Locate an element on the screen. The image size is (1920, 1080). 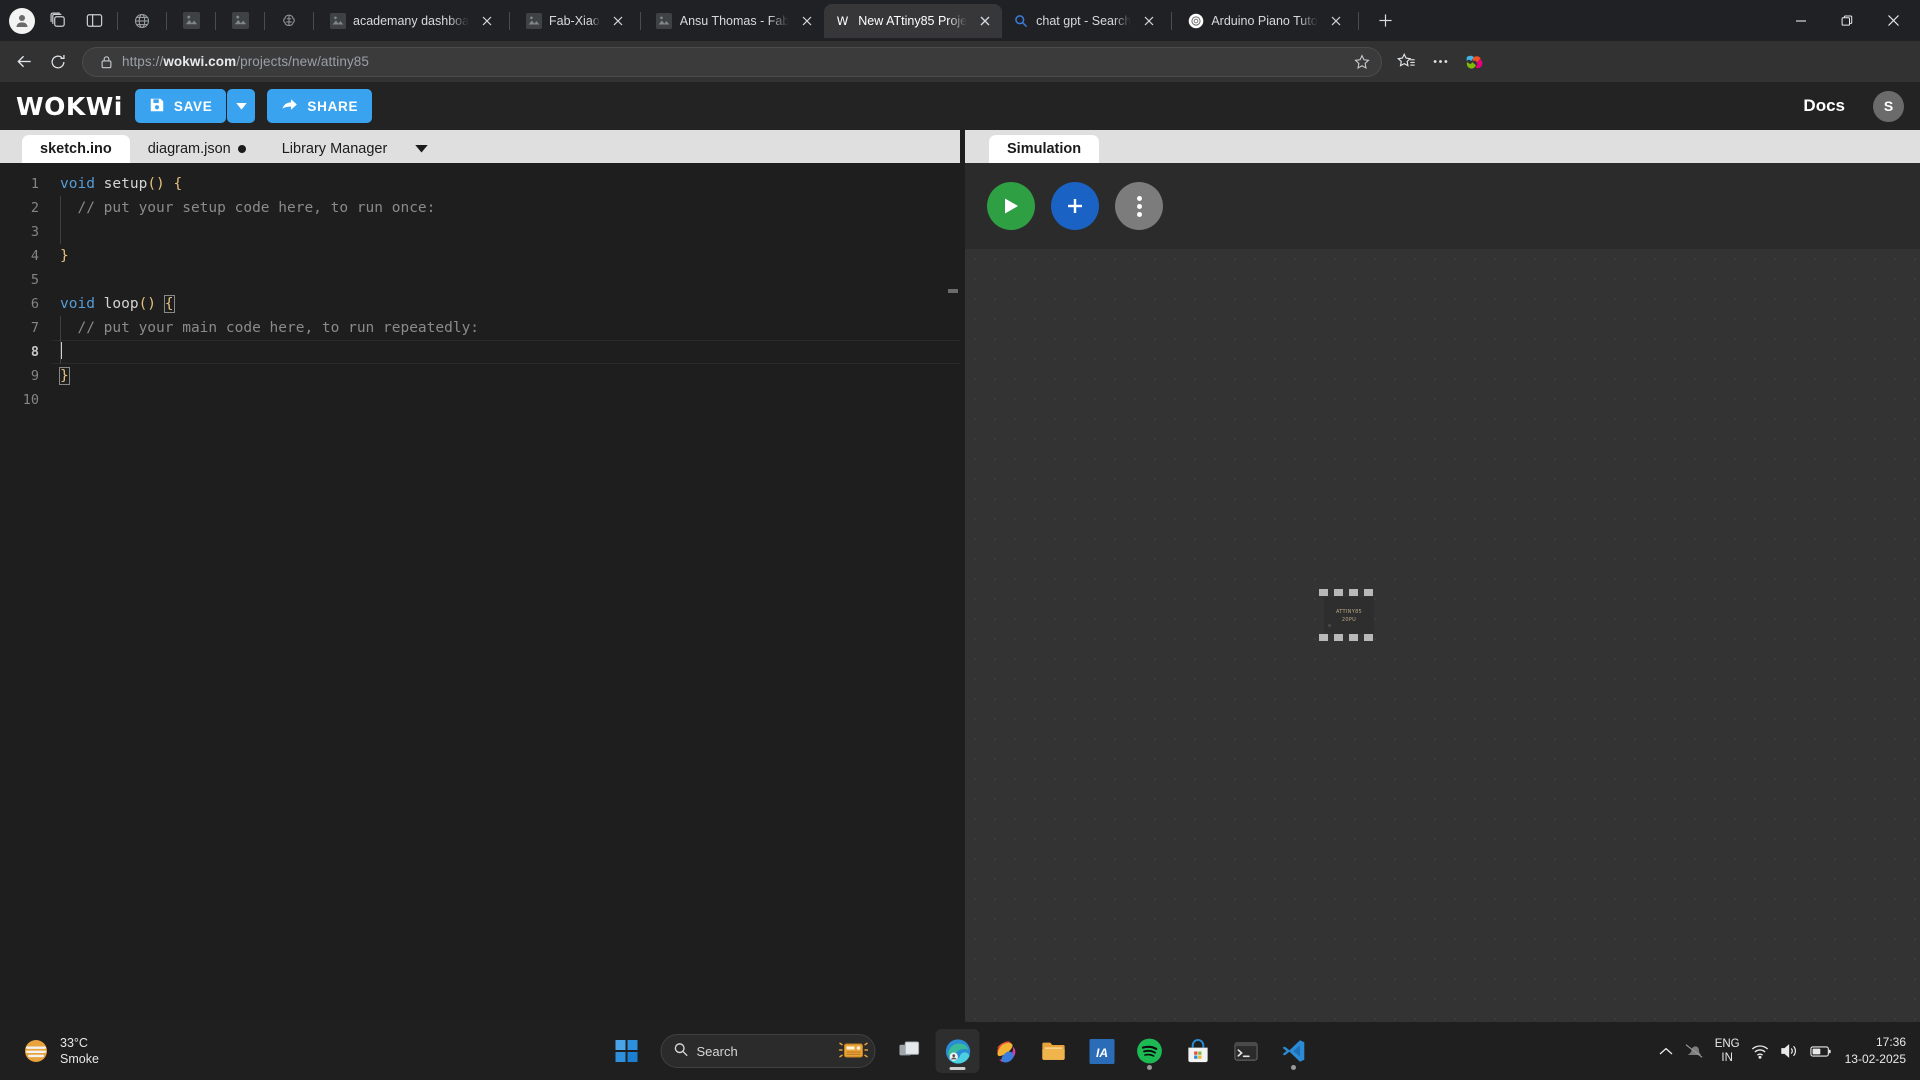
browser-tab: Fab-Xiao is located at coordinates (575, 21).